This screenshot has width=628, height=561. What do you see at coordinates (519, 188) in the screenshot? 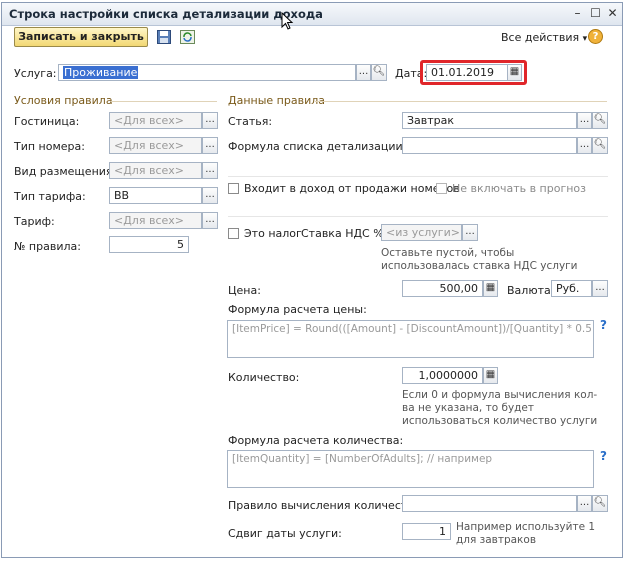
I see `no-forecast-label: Не включать в прогноз` at bounding box center [519, 188].